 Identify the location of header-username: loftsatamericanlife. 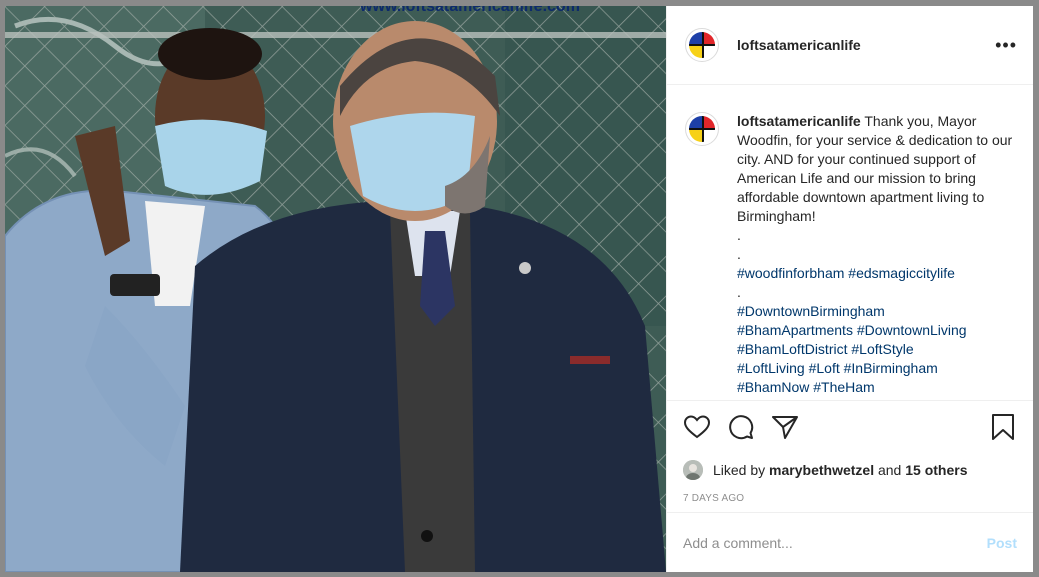
(799, 45).